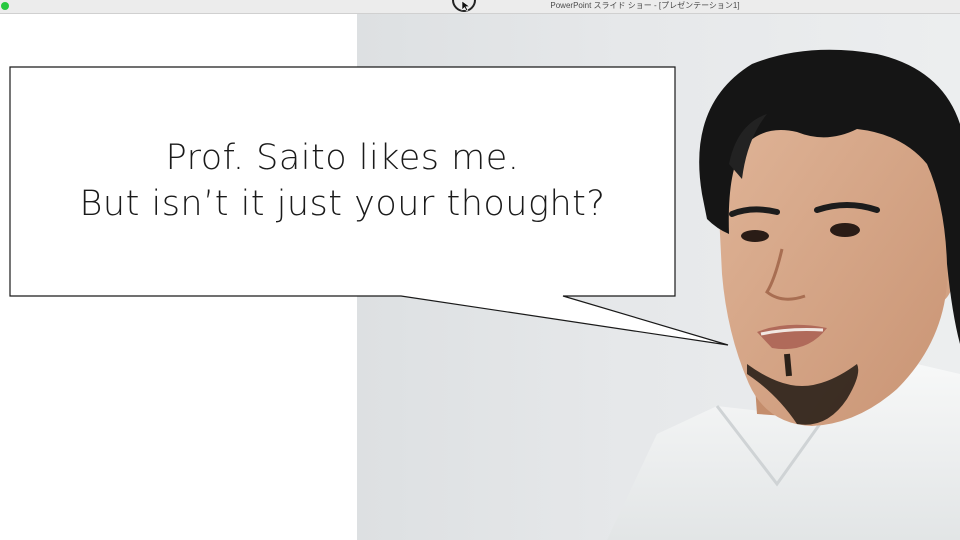  I want to click on pointer-cursor-icon, so click(464, 6).